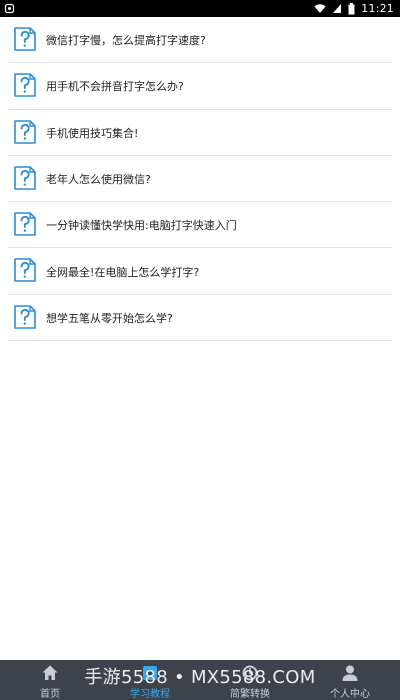 Image resolution: width=400 pixels, height=700 pixels. What do you see at coordinates (351, 8) in the screenshot?
I see `battery-icon` at bounding box center [351, 8].